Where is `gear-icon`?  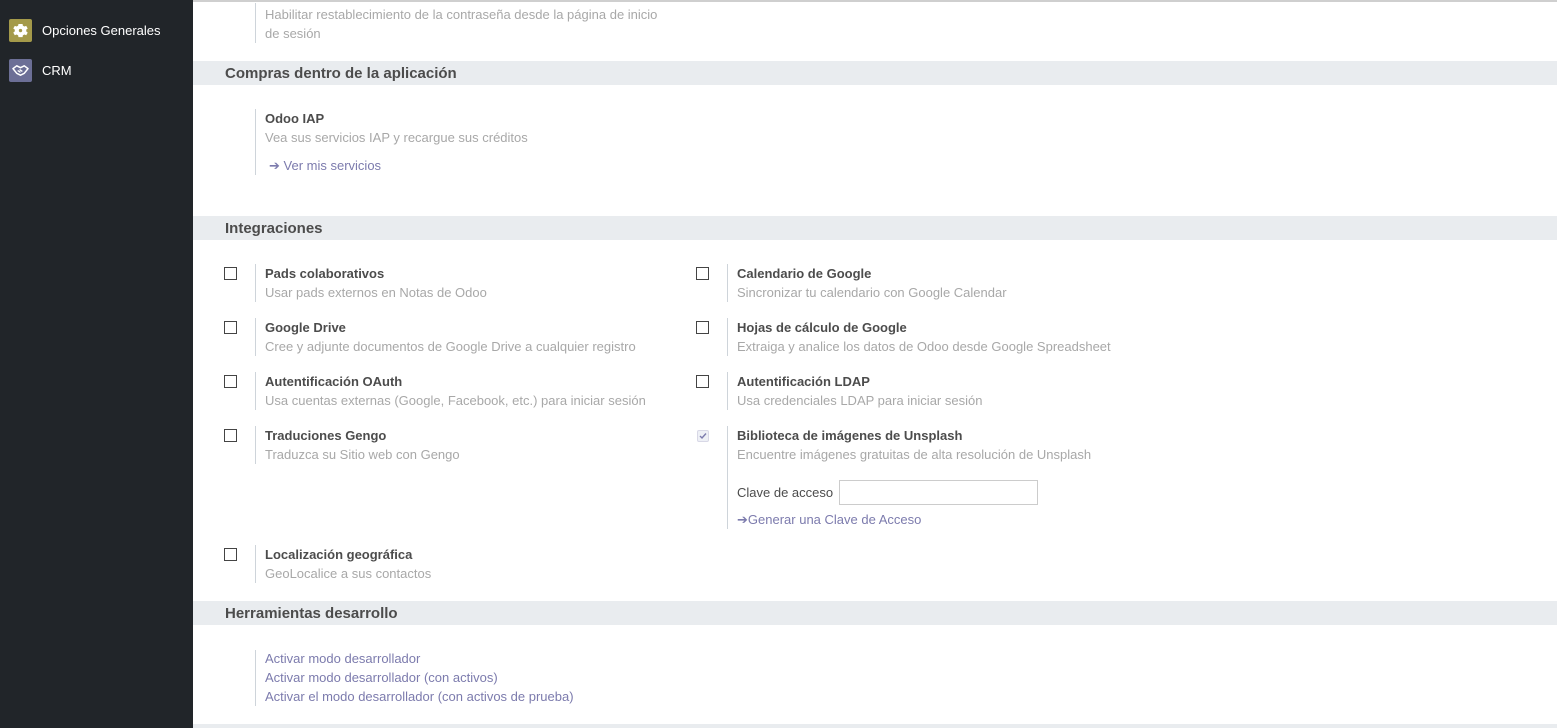
gear-icon is located at coordinates (20, 30).